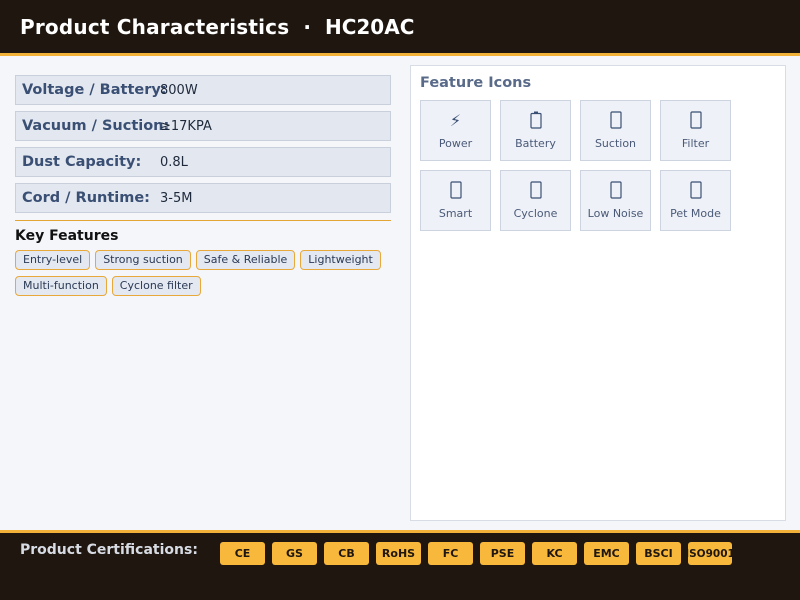 This screenshot has width=800, height=600. I want to click on spec-row-suction: Vacuum / Suction: ≥17KPA, so click(203, 126).